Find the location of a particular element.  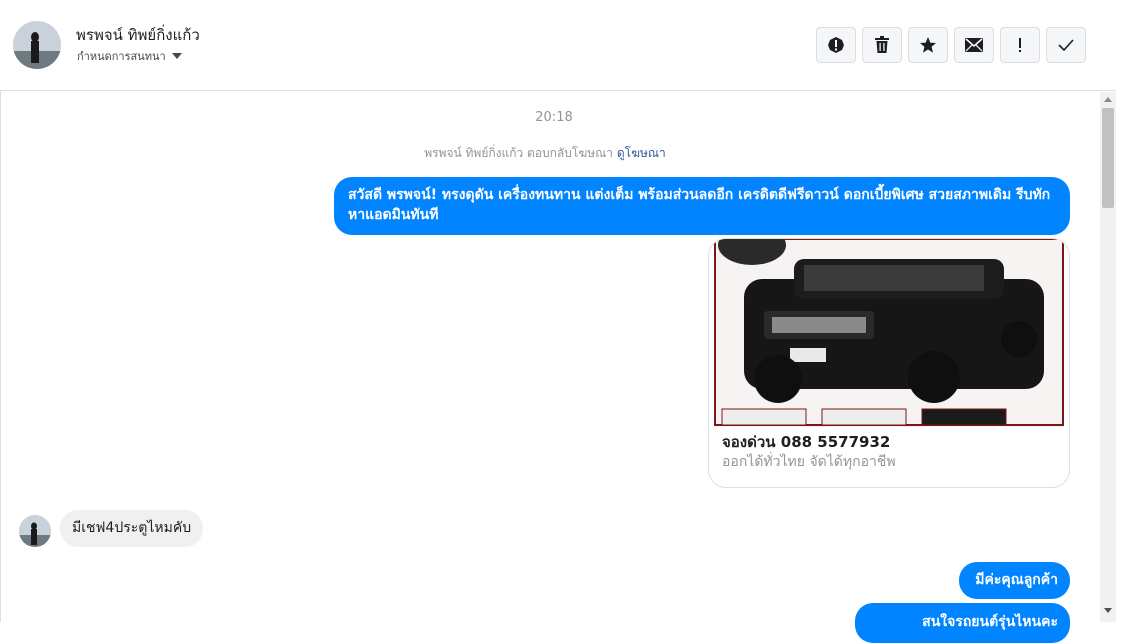

outgoing-message: สนใจรถยนต์รุ่นไหนคะ is located at coordinates (962, 623).